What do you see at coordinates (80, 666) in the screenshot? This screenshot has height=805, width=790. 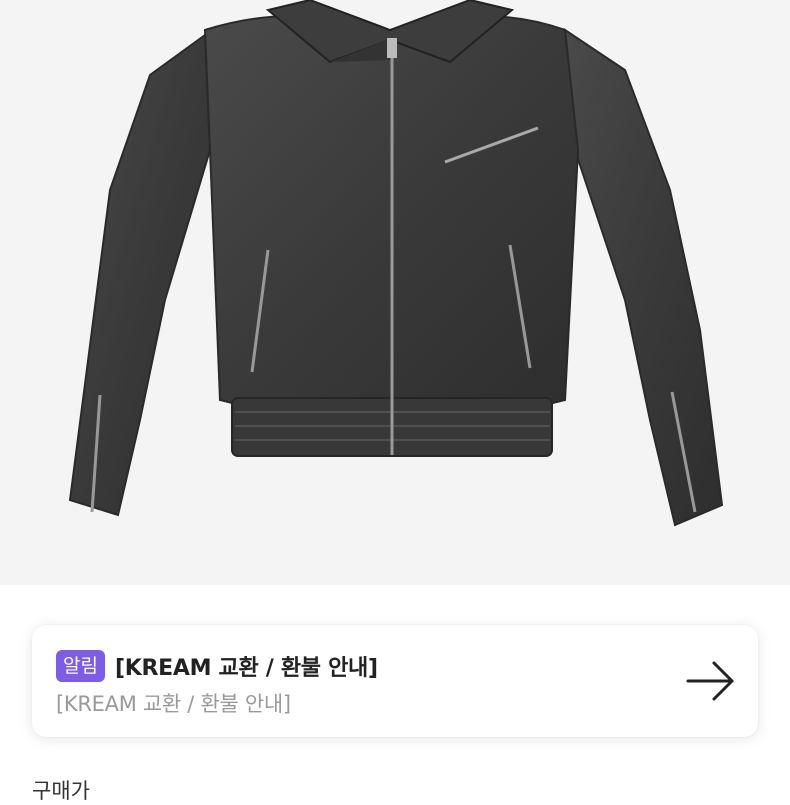 I see `notice-badge: 알림` at bounding box center [80, 666].